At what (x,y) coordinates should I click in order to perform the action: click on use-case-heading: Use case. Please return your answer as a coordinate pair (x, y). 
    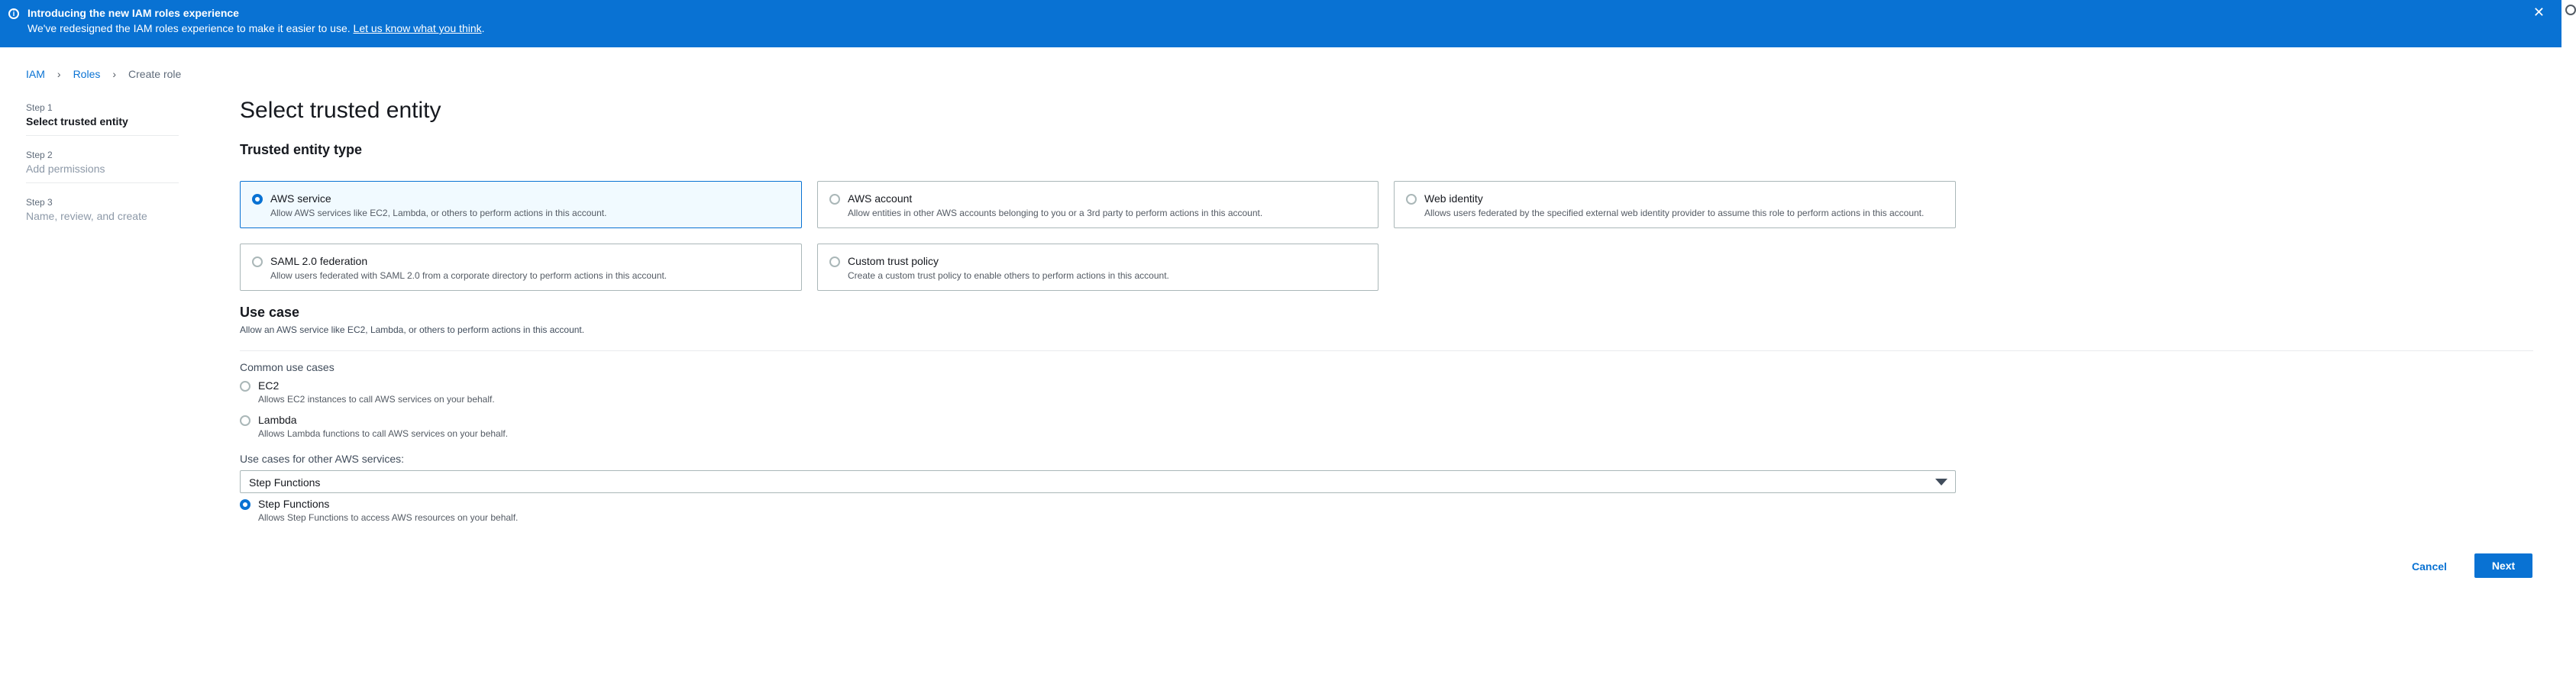
    Looking at the image, I should click on (270, 312).